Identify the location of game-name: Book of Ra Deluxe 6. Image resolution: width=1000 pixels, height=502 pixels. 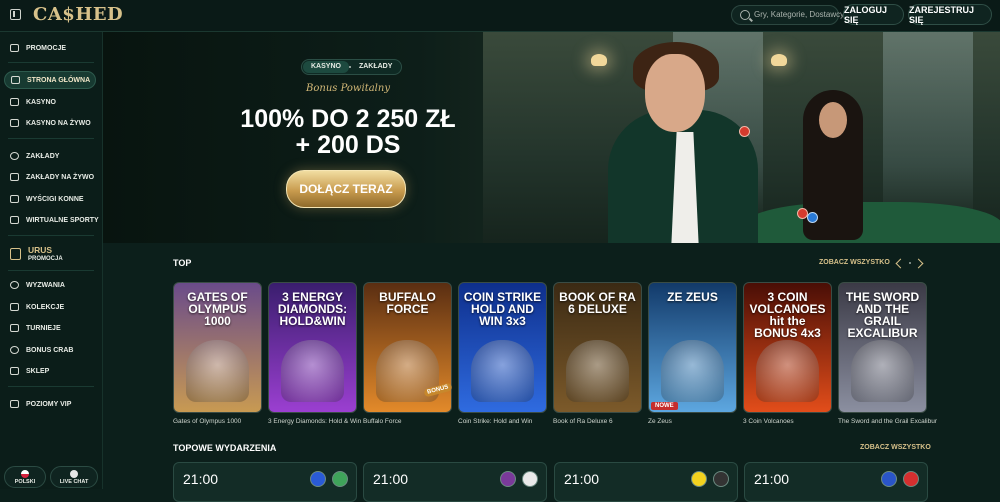
(583, 421).